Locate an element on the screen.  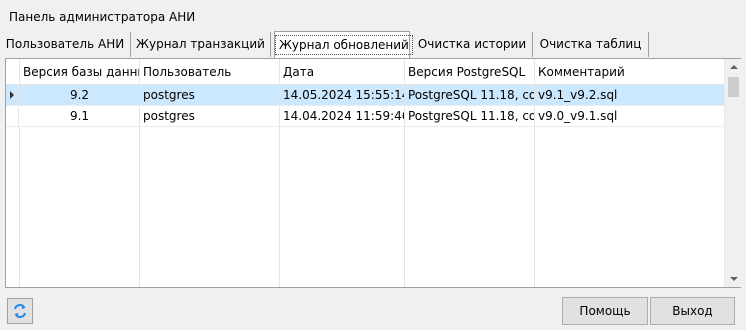
chevron-down-icon is located at coordinates (734, 279).